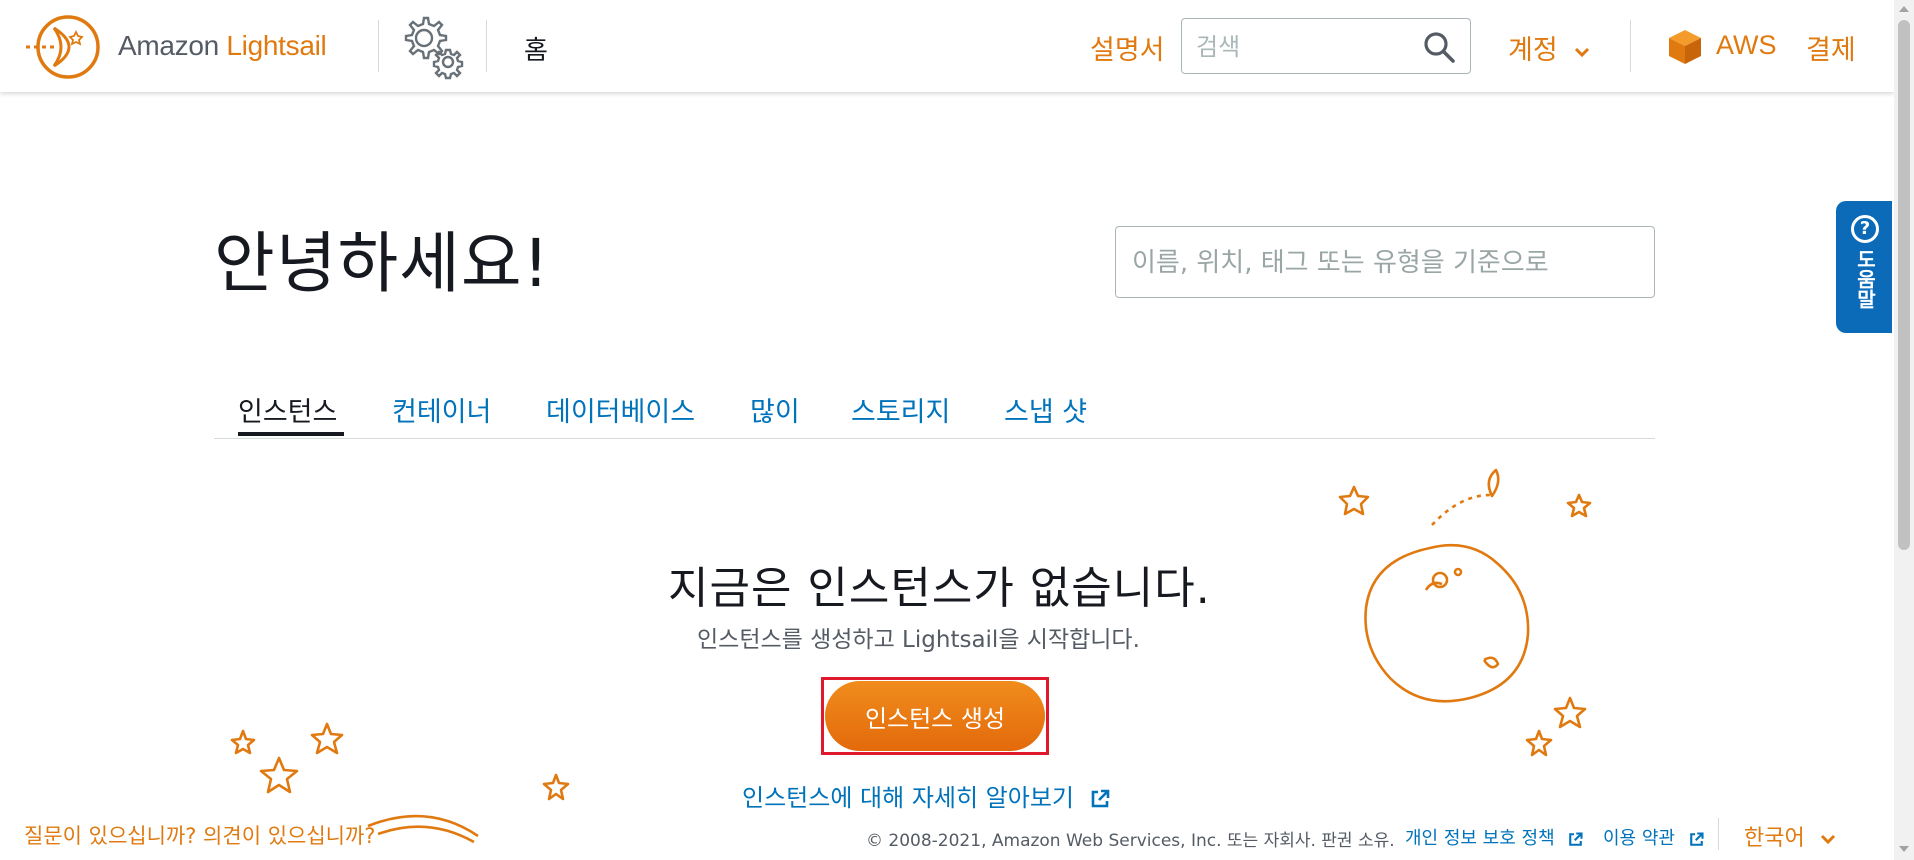  What do you see at coordinates (432, 46) in the screenshot?
I see `gear-icon` at bounding box center [432, 46].